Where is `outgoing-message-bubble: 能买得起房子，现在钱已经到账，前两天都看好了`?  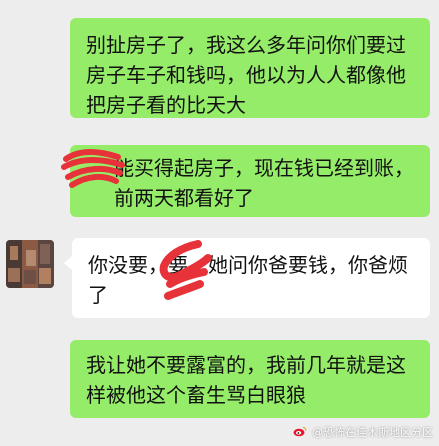
outgoing-message-bubble: 能买得起房子，现在钱已经到账，前两天都看好了 is located at coordinates (250, 181).